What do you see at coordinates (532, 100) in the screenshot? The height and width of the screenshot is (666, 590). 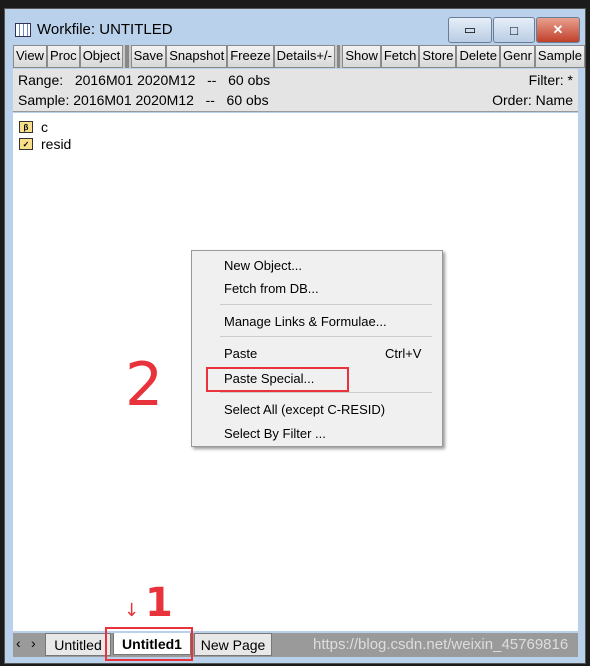 I see `order-text: Order: Name` at bounding box center [532, 100].